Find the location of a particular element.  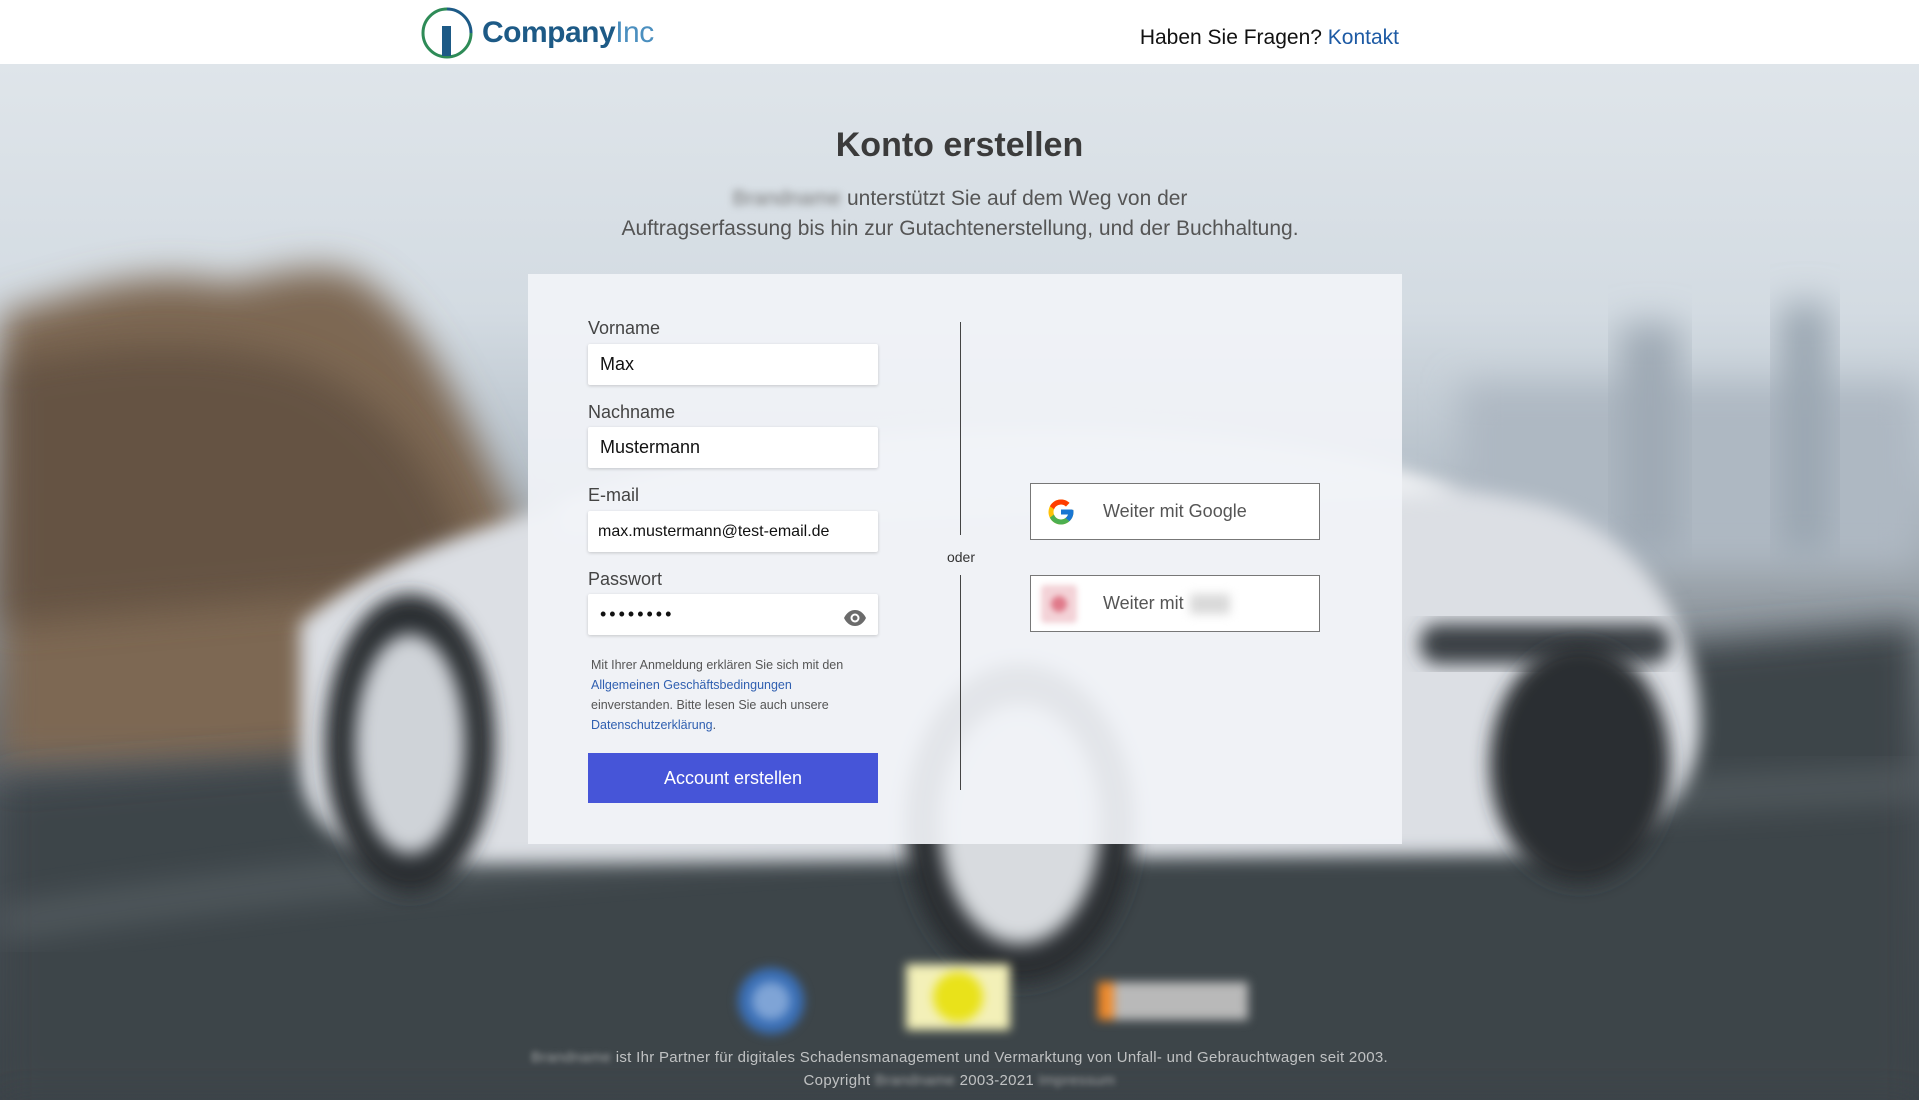

logo-mark-icon is located at coordinates (447, 33).